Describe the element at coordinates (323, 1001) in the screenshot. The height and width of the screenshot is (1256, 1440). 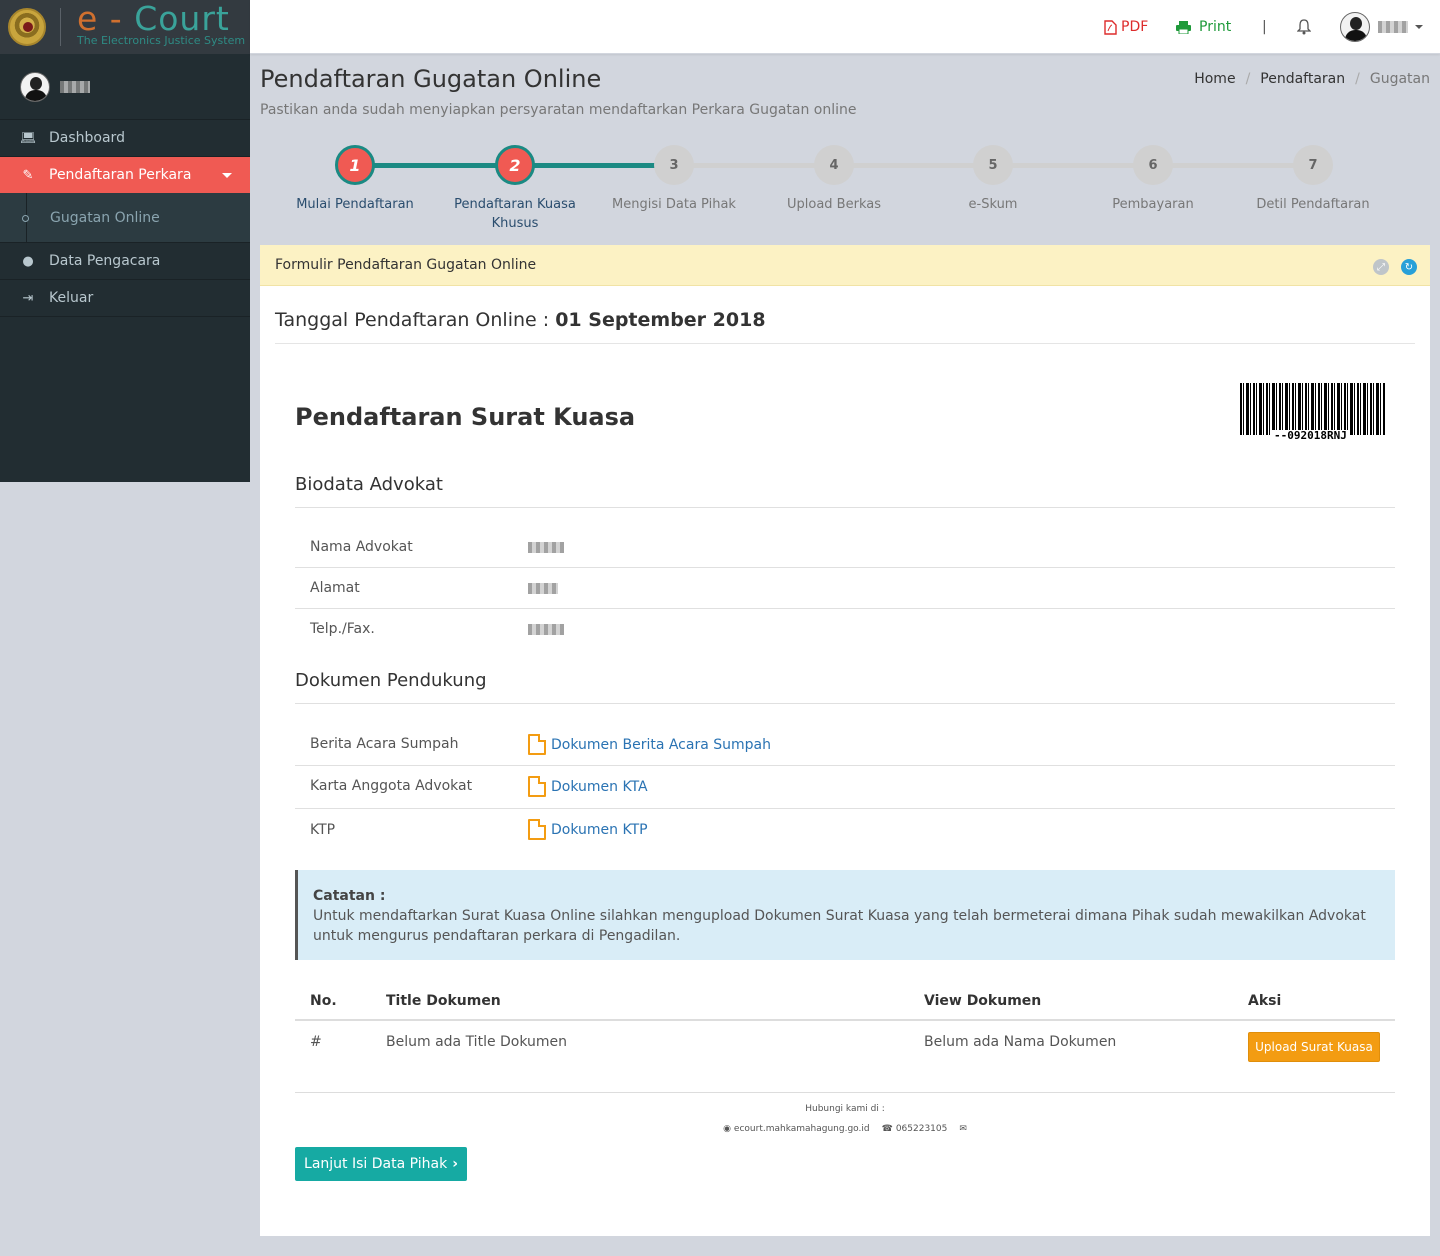
I see `column-header: No.` at that location.